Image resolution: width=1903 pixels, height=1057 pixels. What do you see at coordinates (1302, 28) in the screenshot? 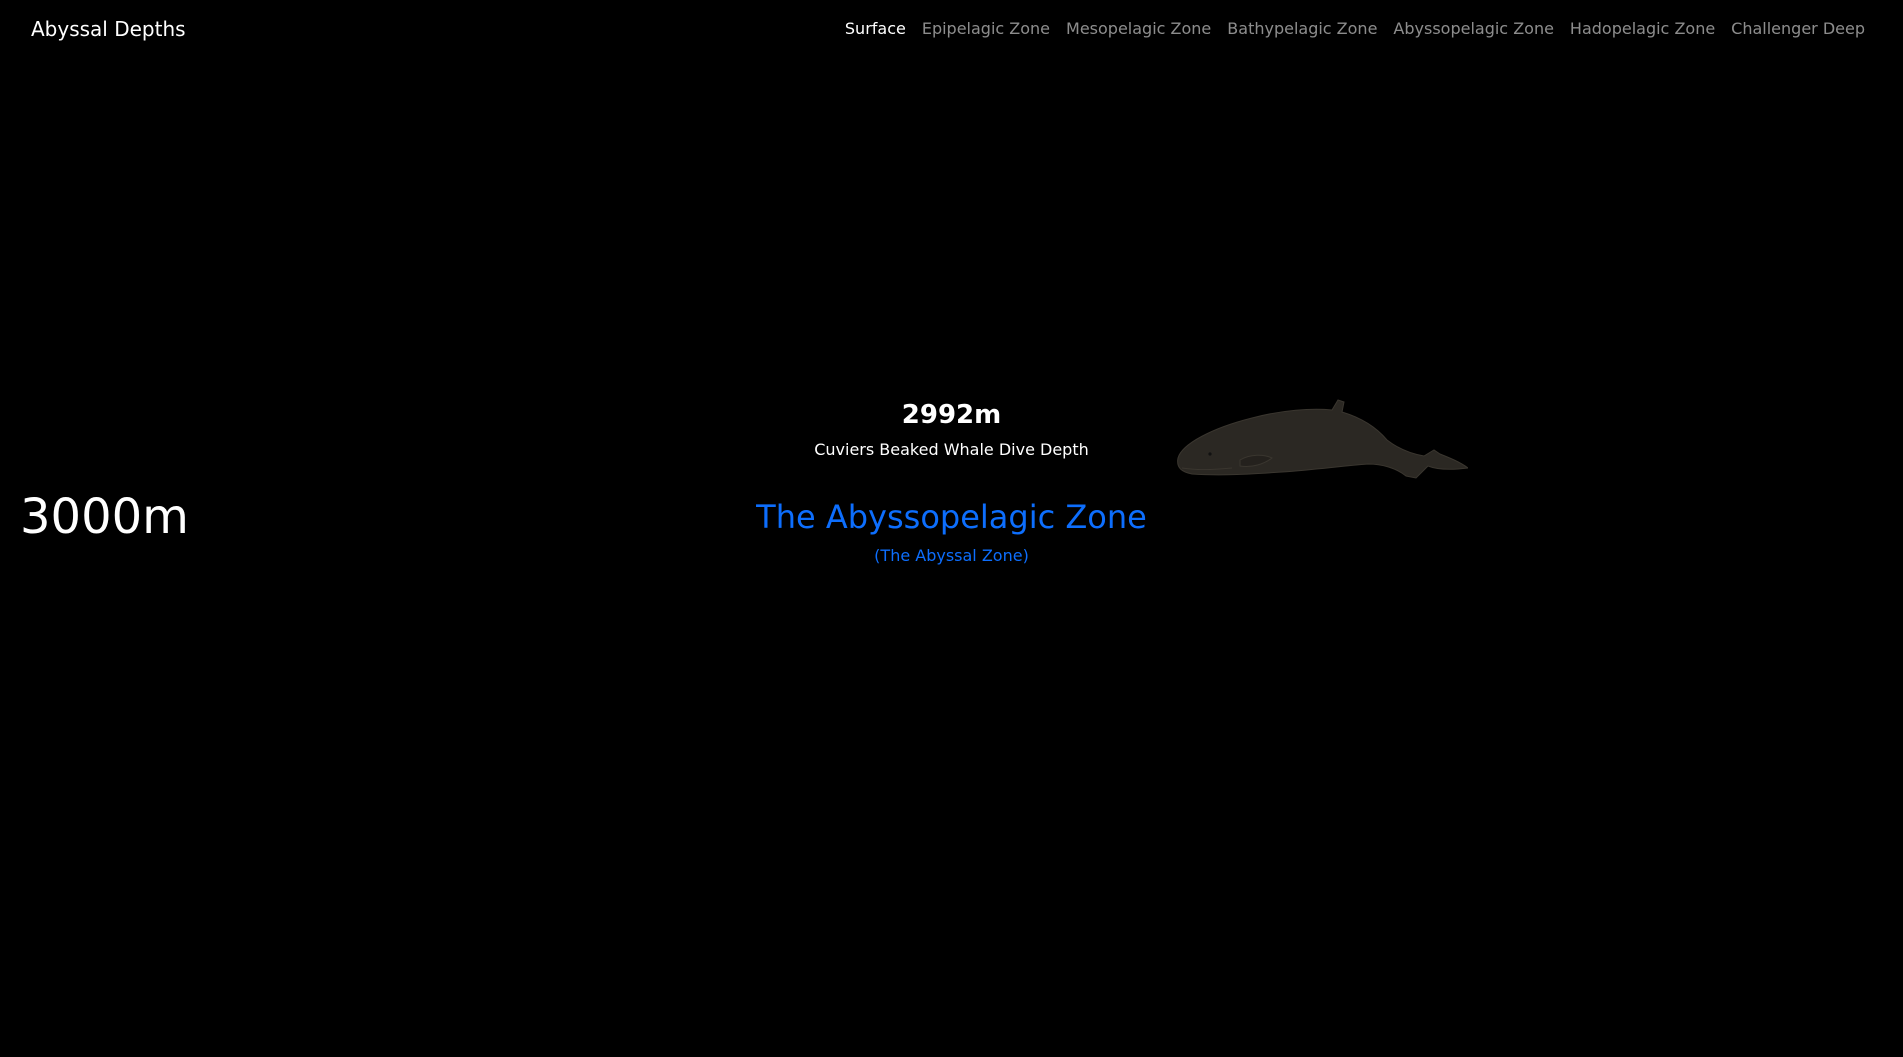
I see `nav-link-bathypelagic: Bathypelagic Zone` at bounding box center [1302, 28].